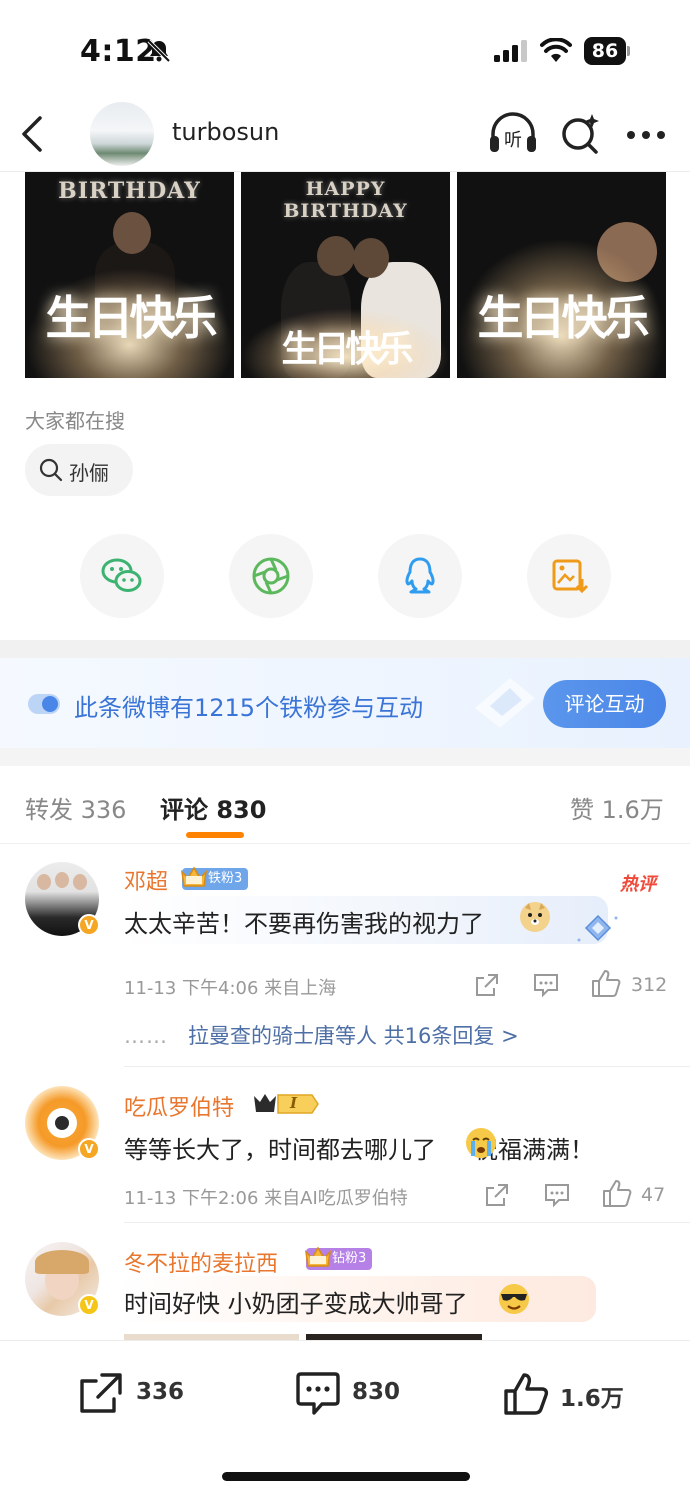 The image size is (690, 1496). Describe the element at coordinates (563, 318) in the screenshot. I see `photo-3-cake-text: 生日快乐` at that location.